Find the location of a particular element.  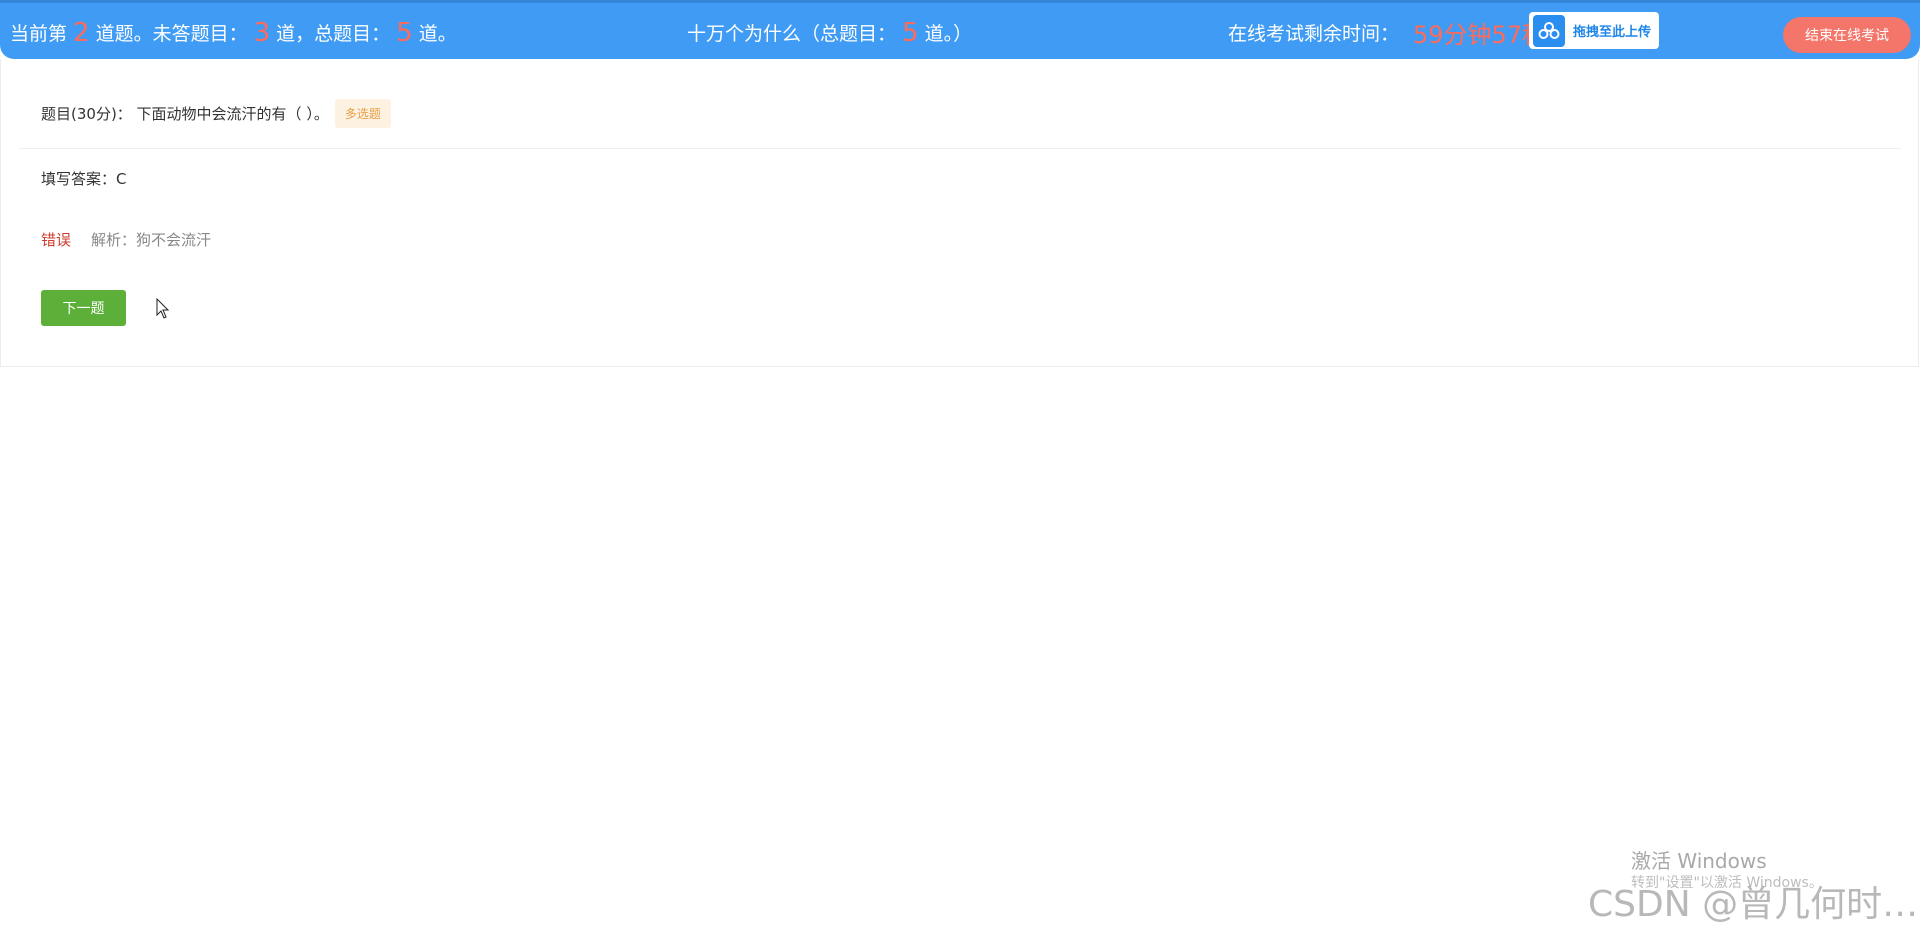

question-row: 题目(30分)： 下面动物中会流汗的有（ ）。 多选题 is located at coordinates (216, 113).